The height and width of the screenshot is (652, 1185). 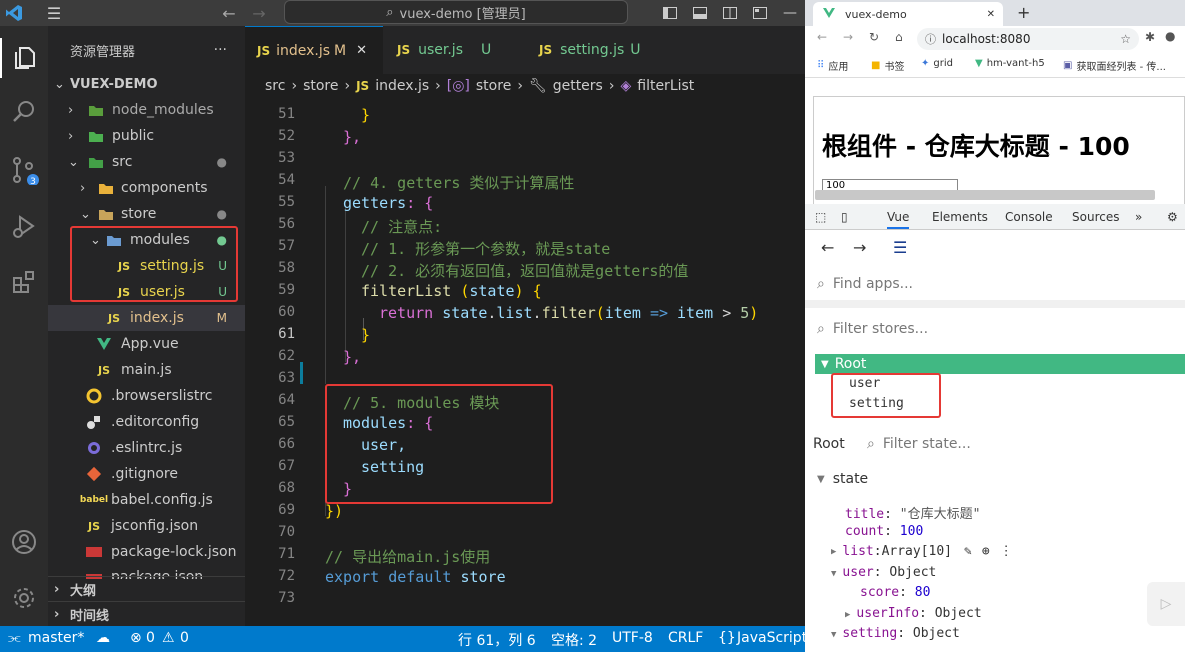 What do you see at coordinates (670, 13) in the screenshot?
I see `toggle-sidebar-icon` at bounding box center [670, 13].